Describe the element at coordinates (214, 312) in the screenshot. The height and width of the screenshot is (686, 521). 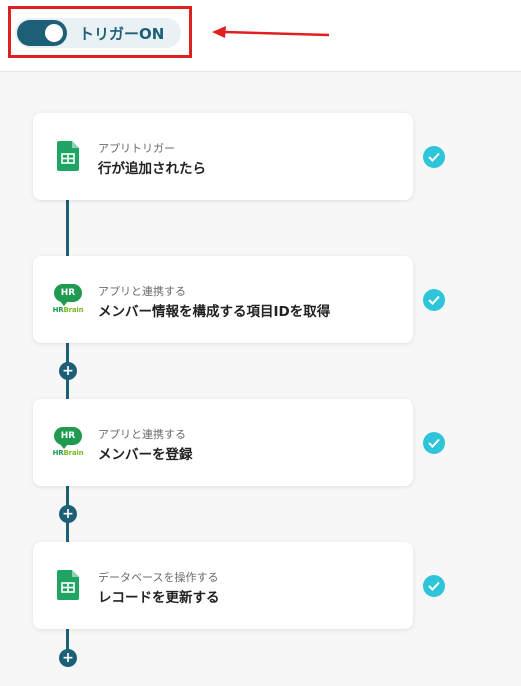
I see `step-title: メンバー情報を構成する項目IDを取得` at that location.